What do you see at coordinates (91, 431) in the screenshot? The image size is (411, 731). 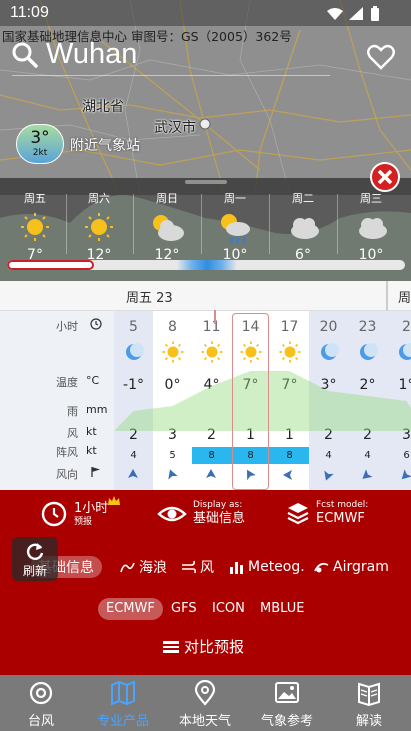 I see `unit-wind: kt` at bounding box center [91, 431].